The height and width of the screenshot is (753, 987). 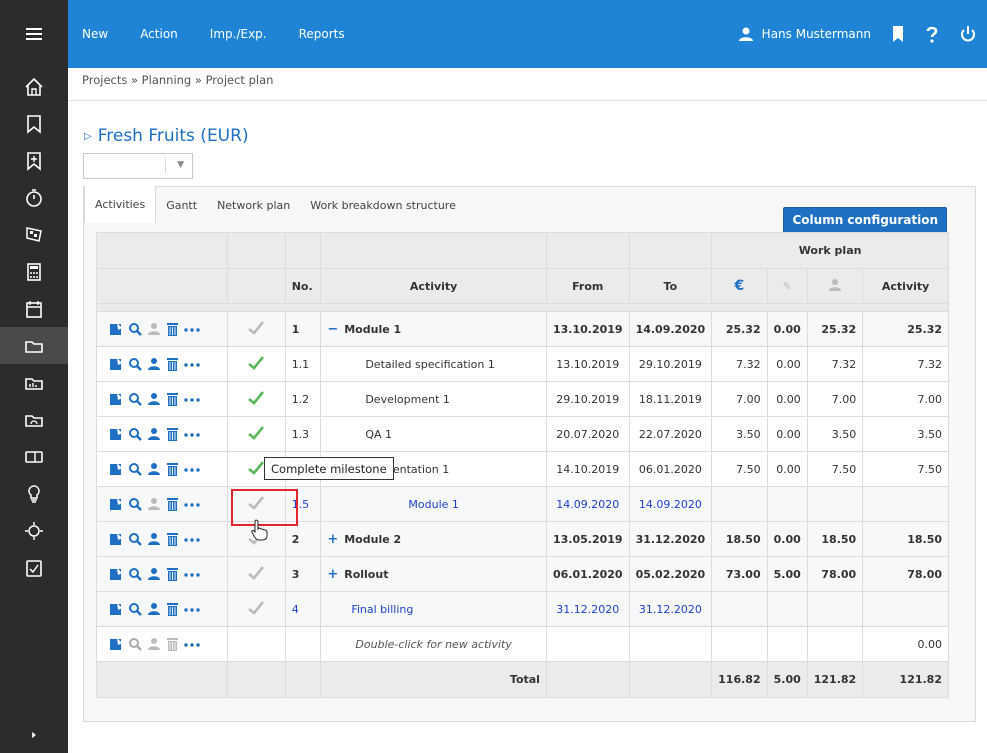 I want to click on menu-import-export: Imp./Exp., so click(x=238, y=34).